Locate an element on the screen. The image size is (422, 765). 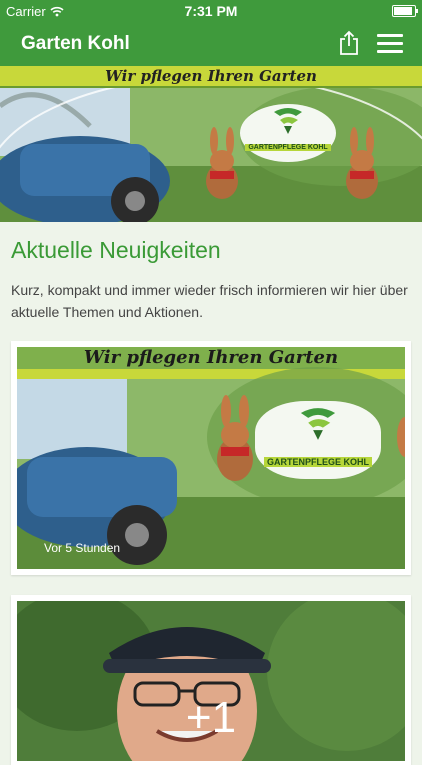
company-logo: GARTENPFLEGE KOHL is located at coordinates (288, 133).